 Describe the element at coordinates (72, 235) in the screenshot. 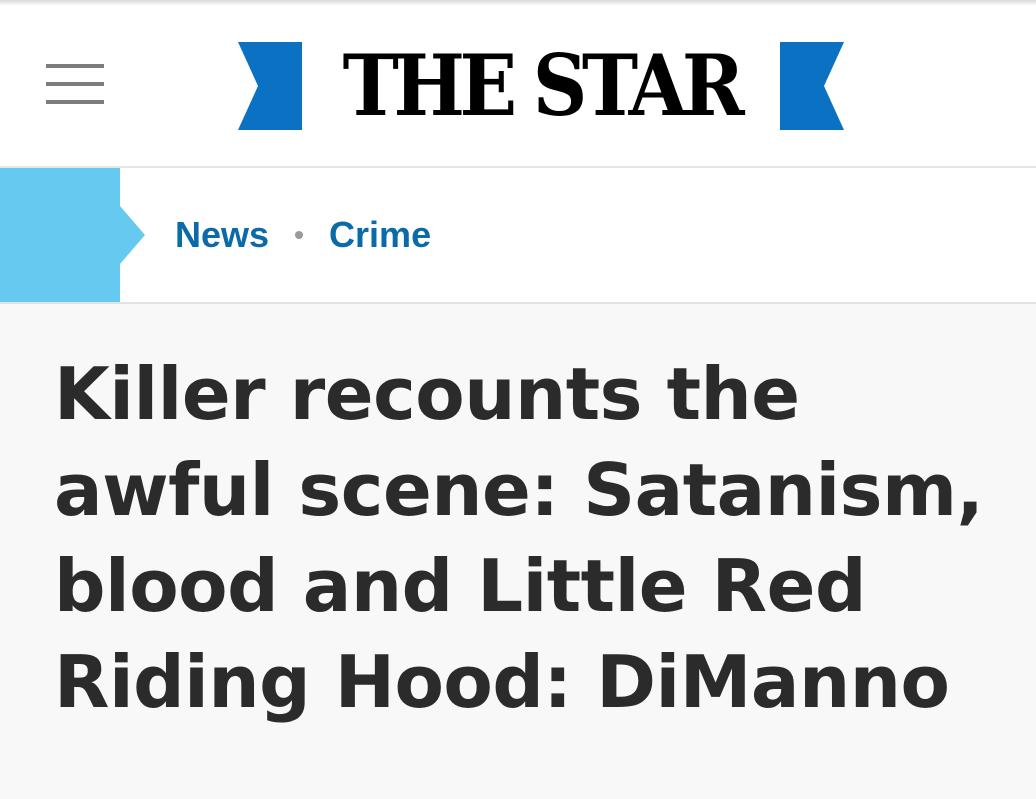

I see `section-flag-icon` at that location.